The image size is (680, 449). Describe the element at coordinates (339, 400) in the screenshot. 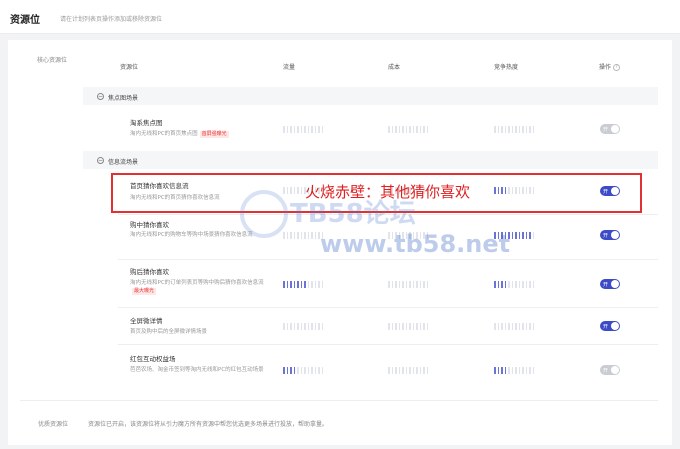

I see `section-divider` at that location.